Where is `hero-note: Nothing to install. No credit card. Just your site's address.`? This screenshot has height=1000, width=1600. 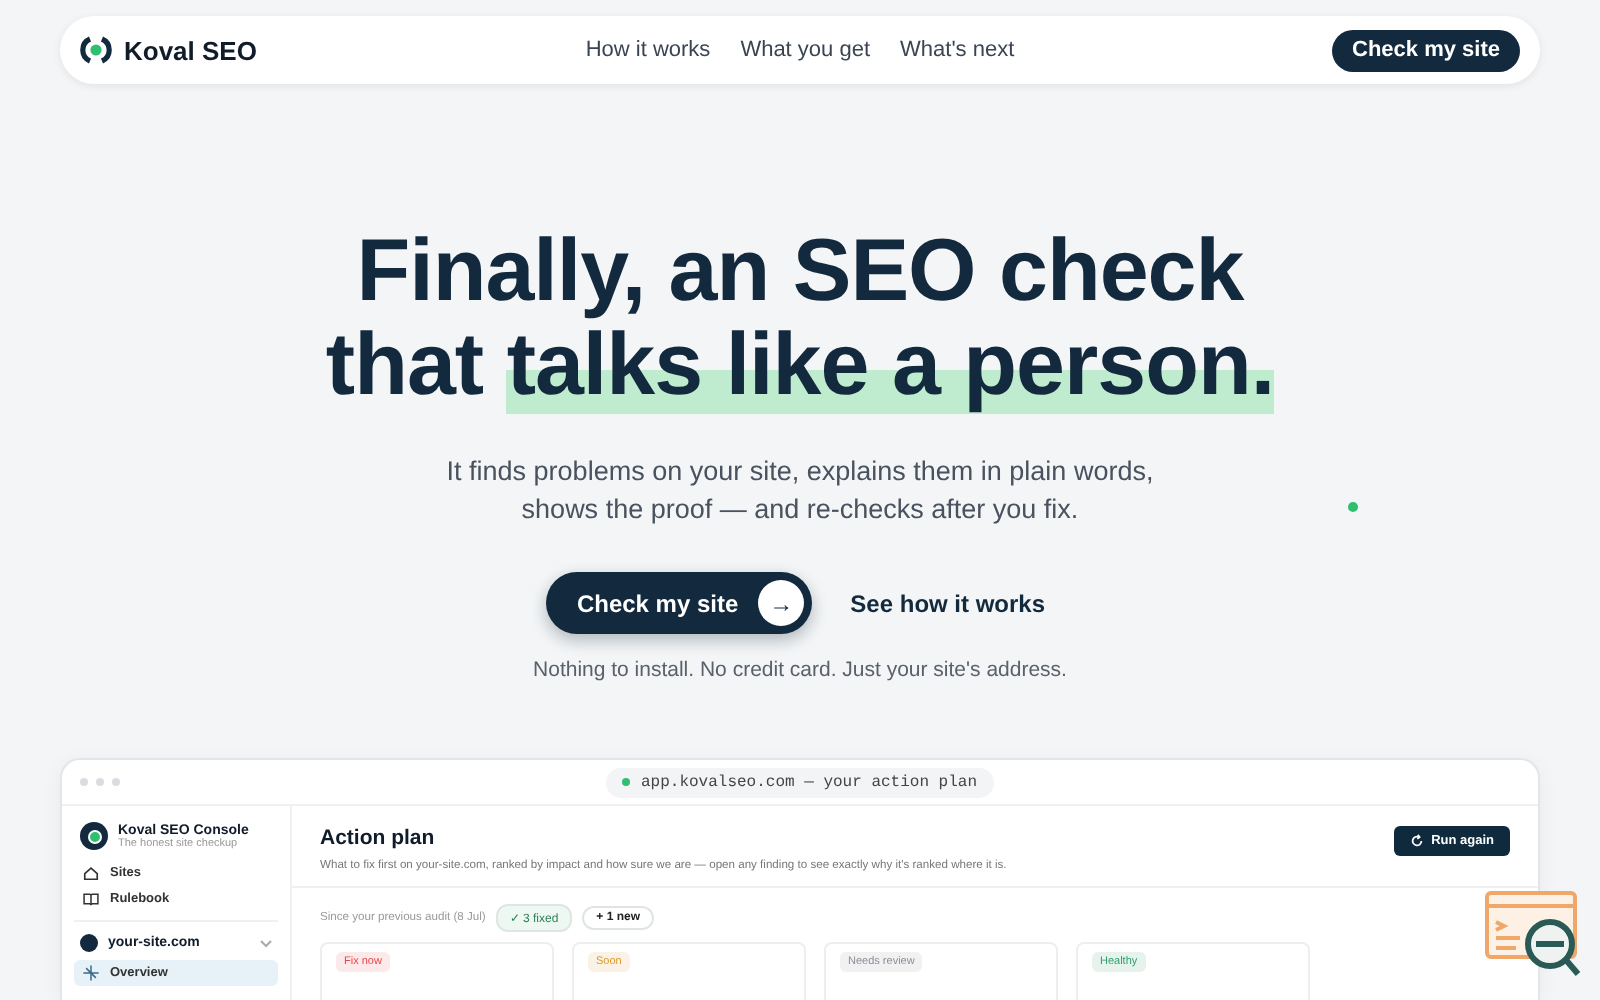 hero-note: Nothing to install. No credit card. Just your site's address. is located at coordinates (800, 670).